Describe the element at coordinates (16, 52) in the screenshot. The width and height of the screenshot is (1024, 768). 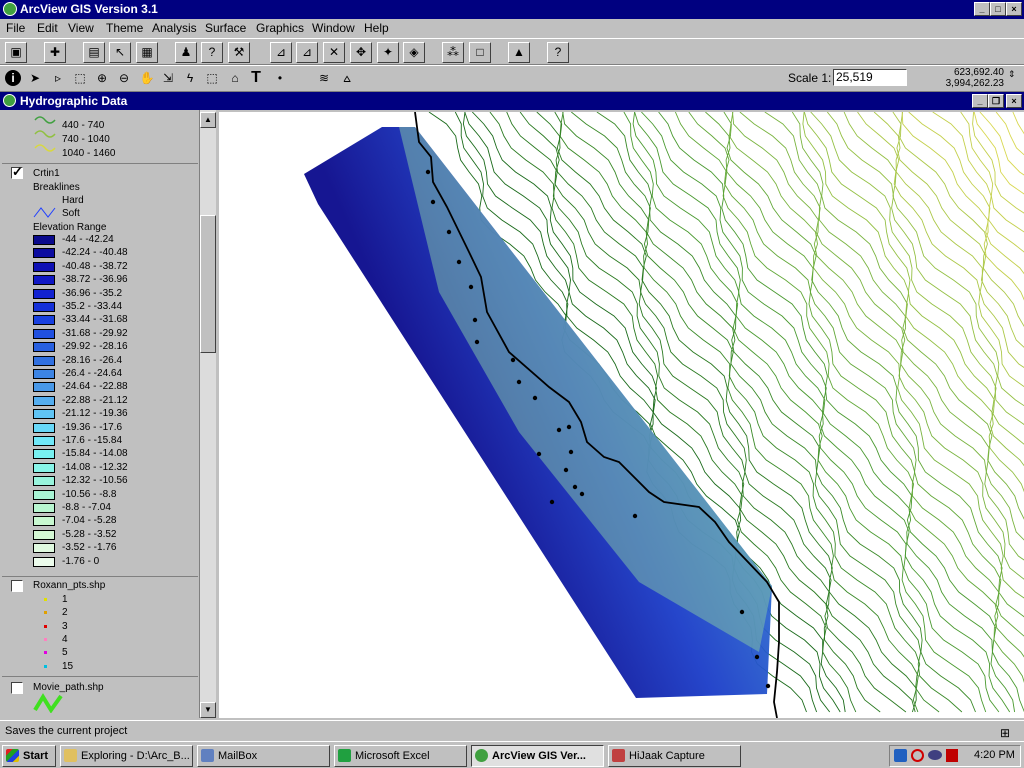
I see `save-project-button: ▣` at that location.